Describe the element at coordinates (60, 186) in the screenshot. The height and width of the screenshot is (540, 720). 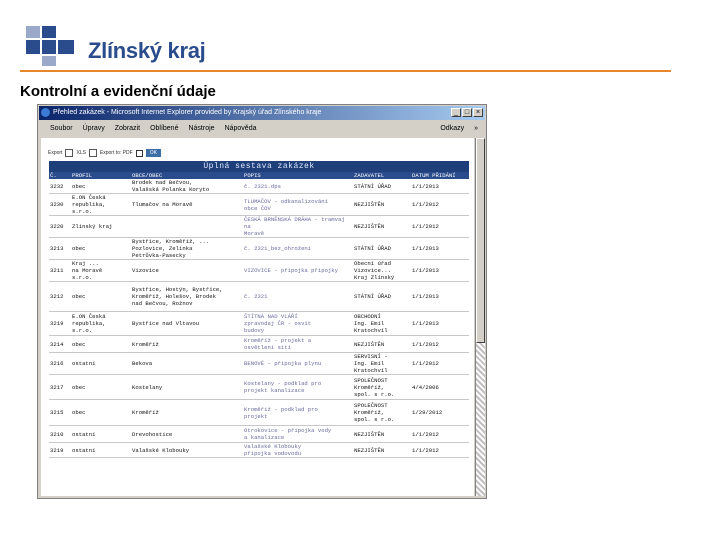
I see `table-cell: 3232` at that location.